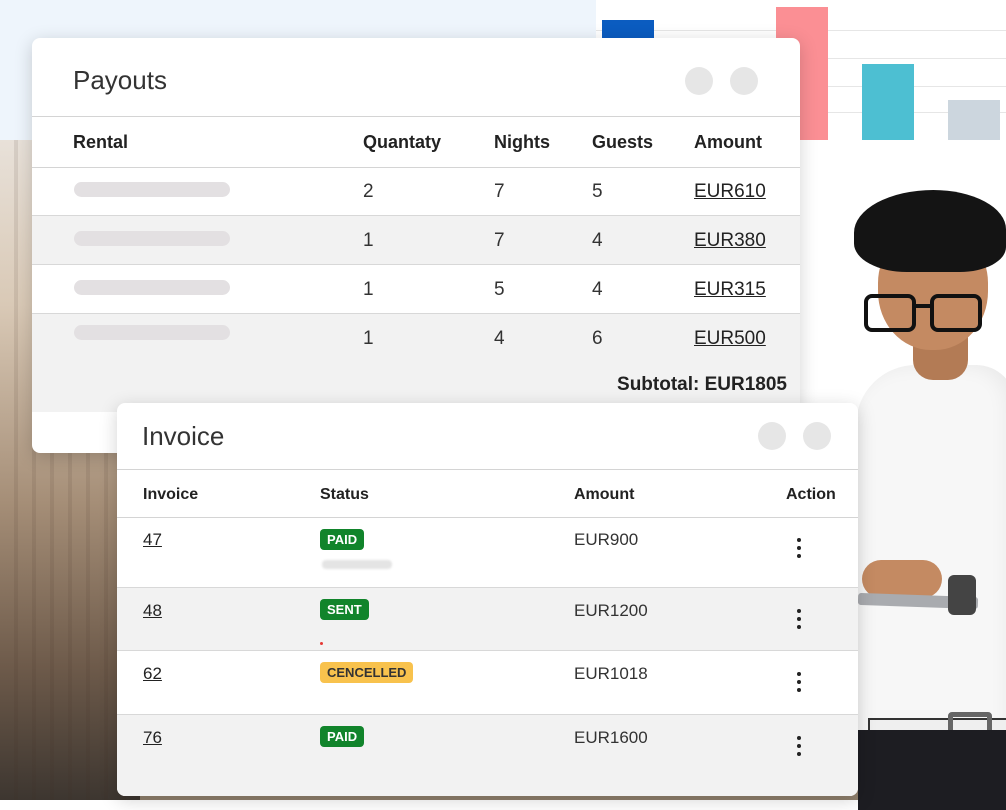  I want to click on chart-bar-grey, so click(974, 120).